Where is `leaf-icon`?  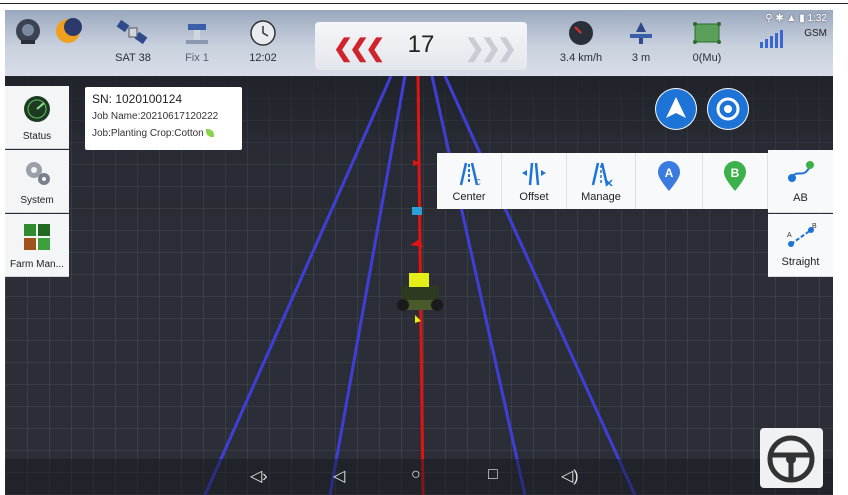 leaf-icon is located at coordinates (209, 133).